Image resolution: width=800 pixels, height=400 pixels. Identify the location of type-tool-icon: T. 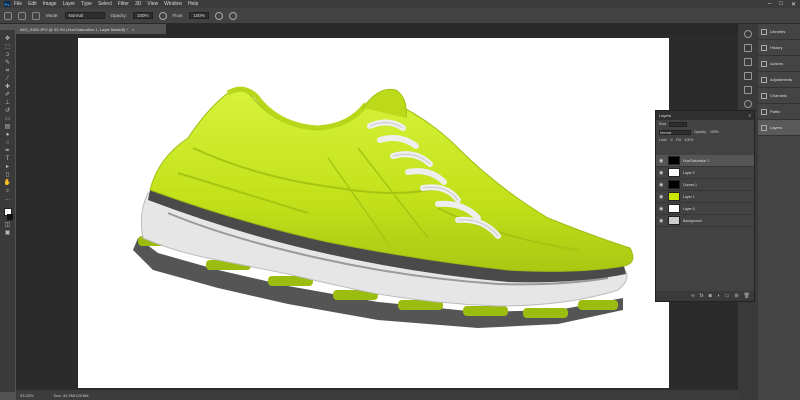
(7, 159).